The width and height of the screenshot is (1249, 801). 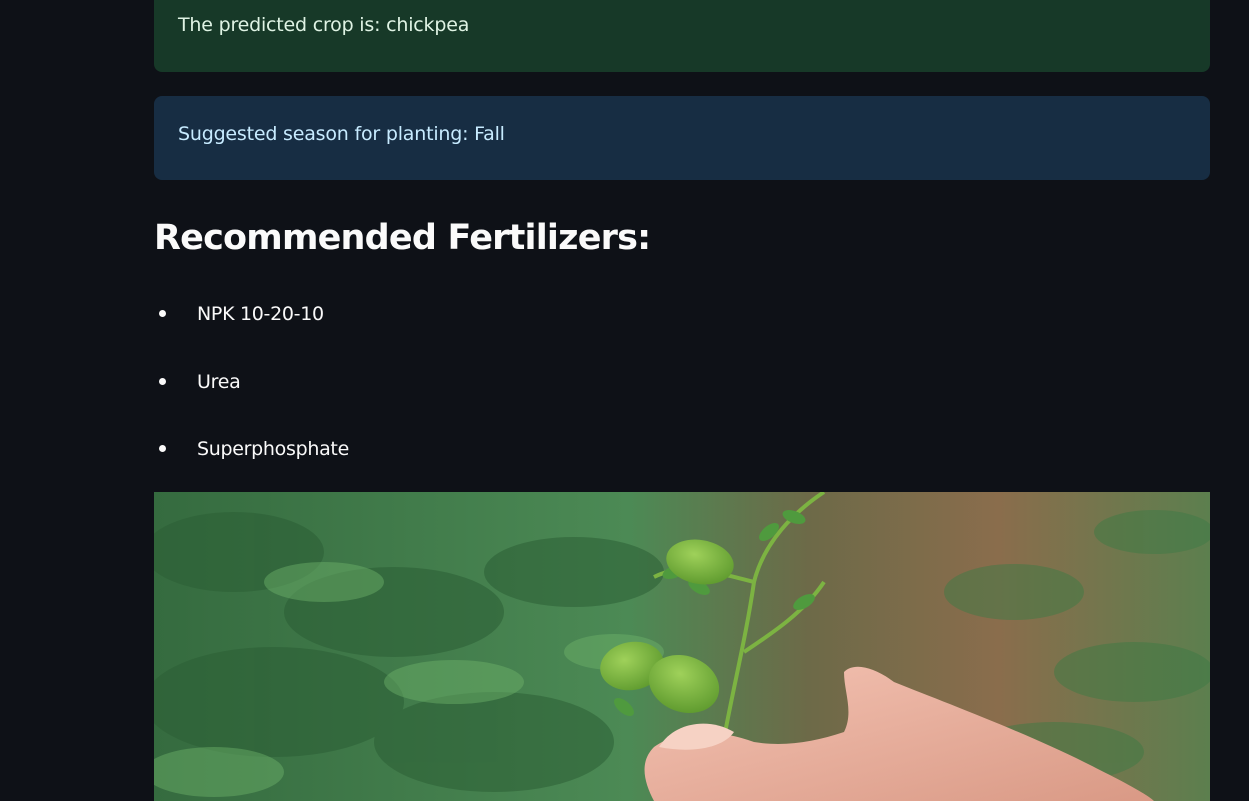 I want to click on list-item: NPK 10-20-10, so click(x=251, y=331).